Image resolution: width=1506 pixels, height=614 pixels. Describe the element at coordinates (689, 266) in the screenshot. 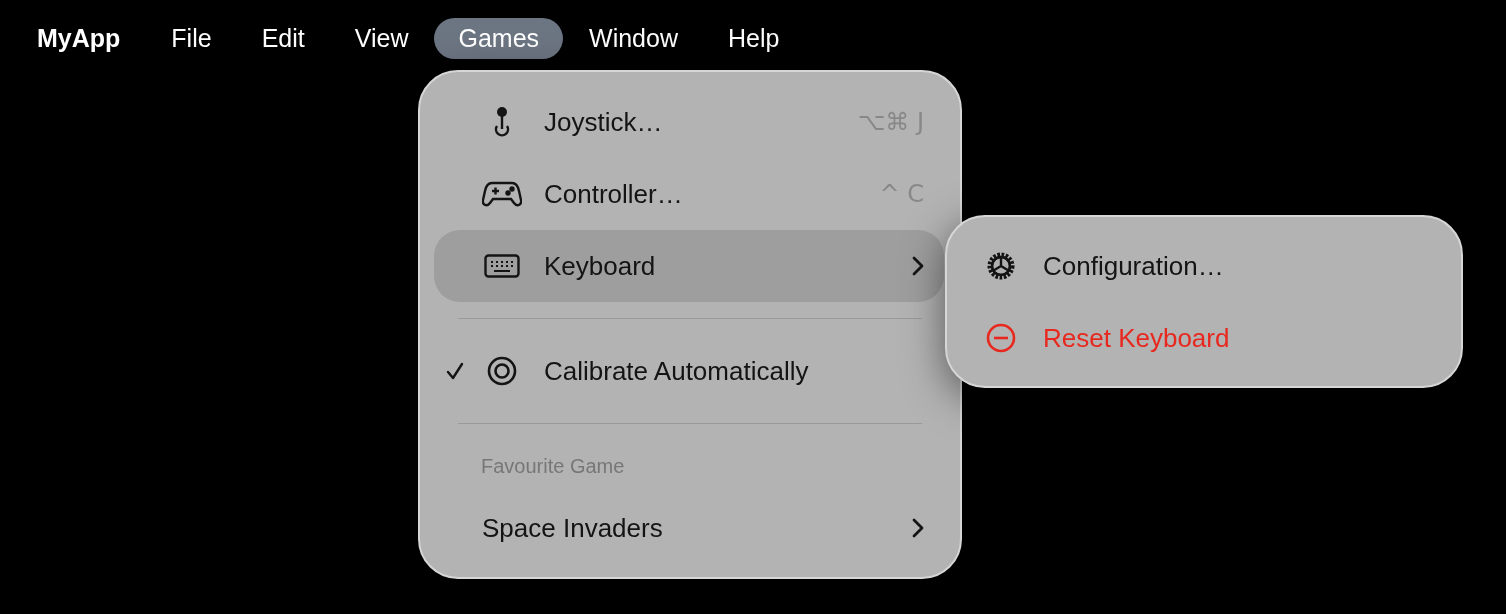

I see `menu-item: Keyboard` at that location.